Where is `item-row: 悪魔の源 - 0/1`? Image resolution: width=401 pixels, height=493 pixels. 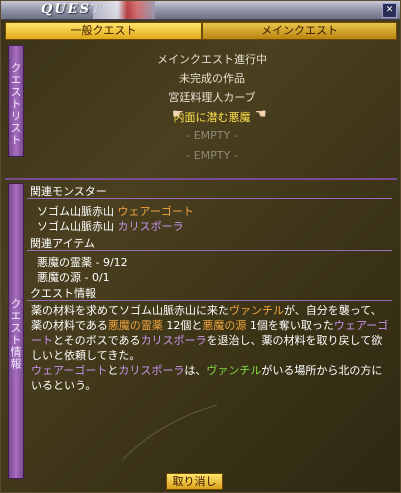
item-row: 悪魔の源 - 0/1 is located at coordinates (73, 277).